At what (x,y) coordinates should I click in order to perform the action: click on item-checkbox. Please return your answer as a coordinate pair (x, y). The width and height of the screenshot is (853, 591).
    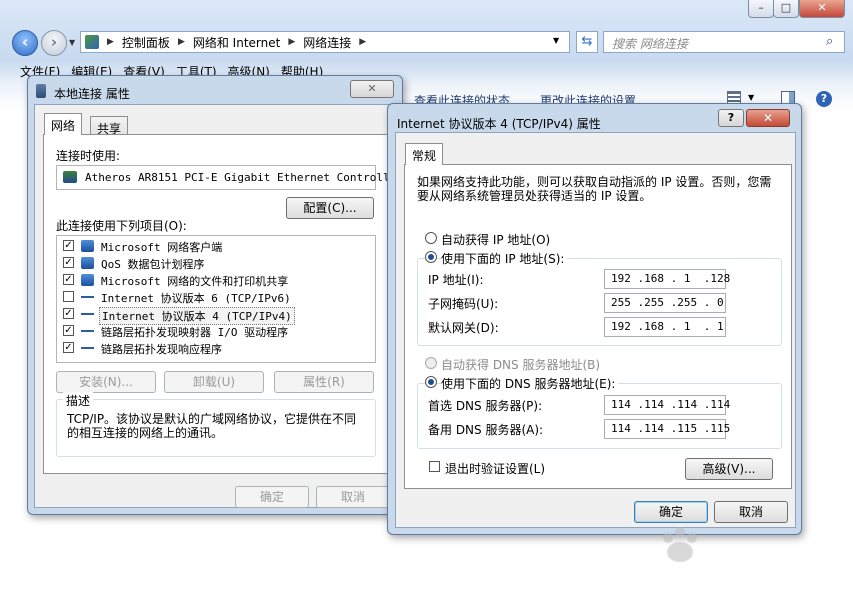
    Looking at the image, I should click on (68, 296).